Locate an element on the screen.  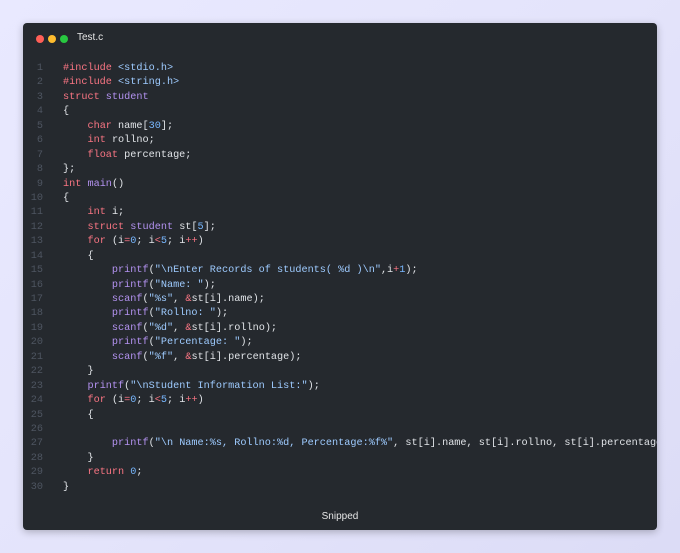
snipped-footer-label: Snipped is located at coordinates (340, 516).